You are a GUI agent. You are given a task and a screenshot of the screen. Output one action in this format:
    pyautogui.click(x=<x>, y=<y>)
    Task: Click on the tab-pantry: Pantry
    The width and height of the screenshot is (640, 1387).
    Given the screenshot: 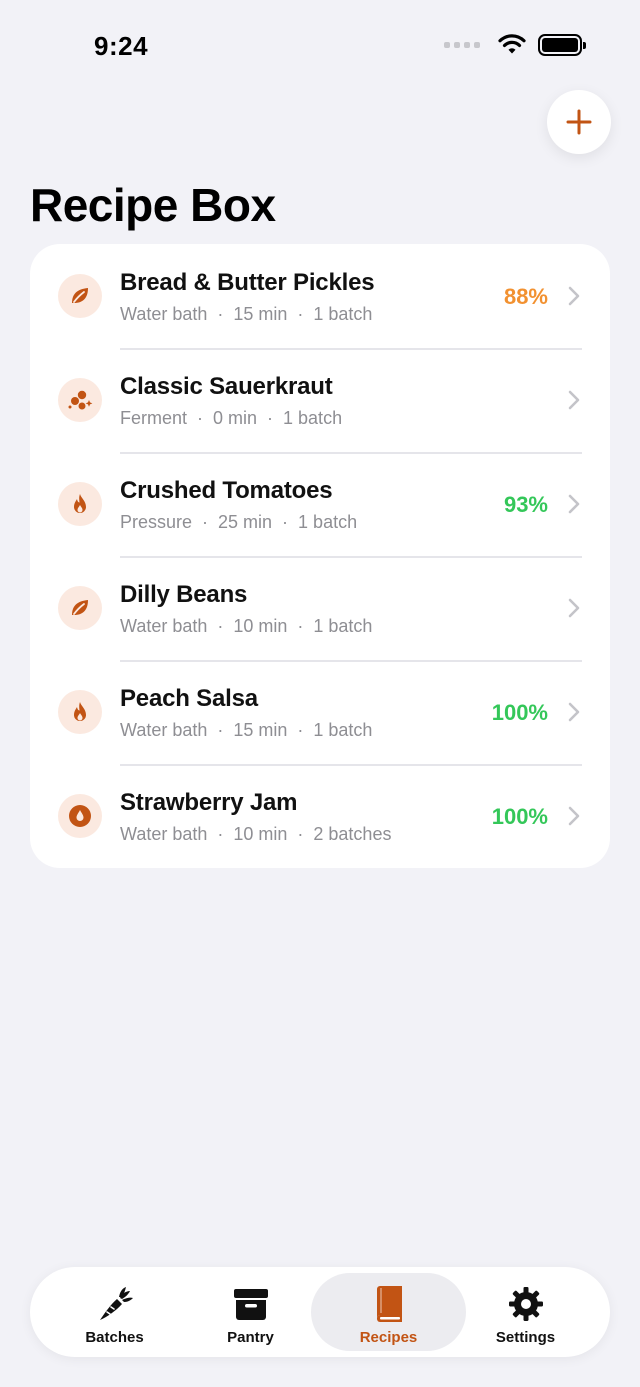 What is the action you would take?
    pyautogui.click(x=250, y=1312)
    